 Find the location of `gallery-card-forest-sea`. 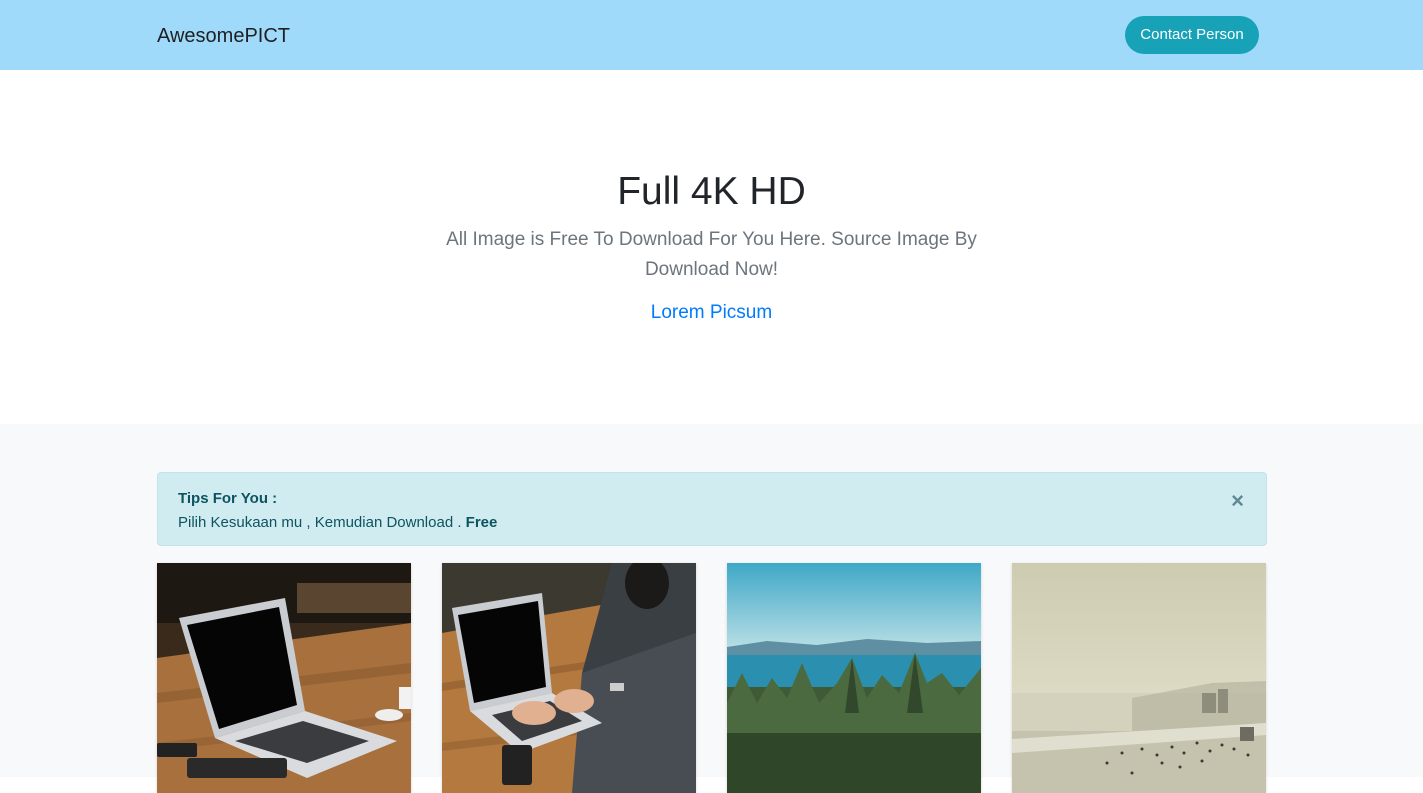

gallery-card-forest-sea is located at coordinates (854, 678).